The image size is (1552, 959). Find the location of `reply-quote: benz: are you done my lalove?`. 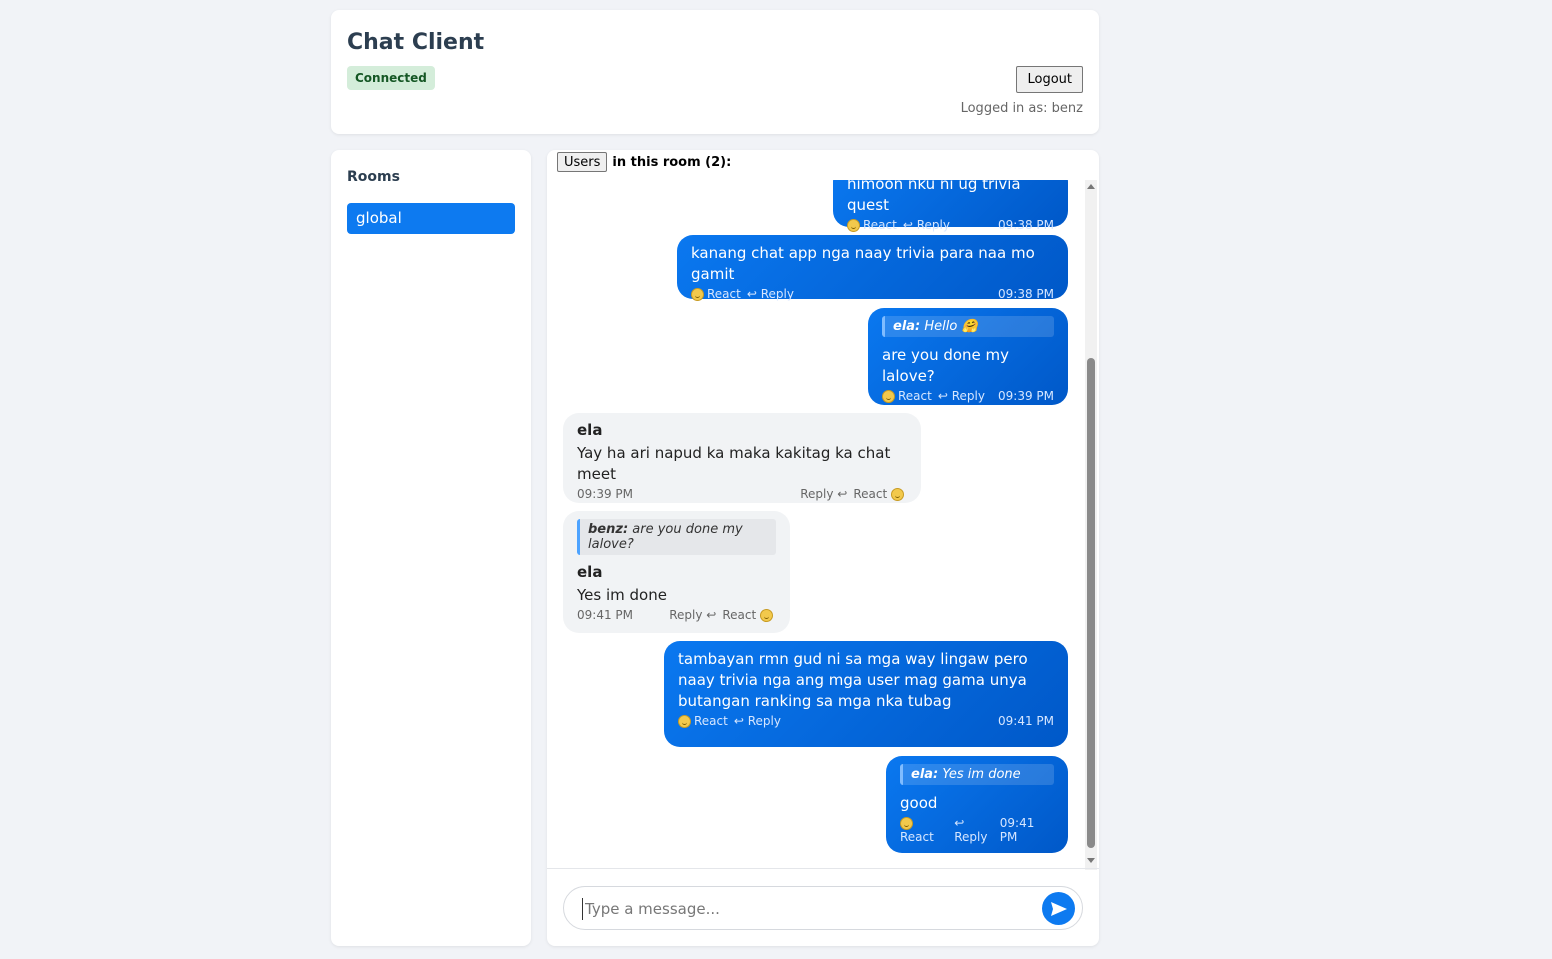

reply-quote: benz: are you done my lalove? is located at coordinates (676, 537).